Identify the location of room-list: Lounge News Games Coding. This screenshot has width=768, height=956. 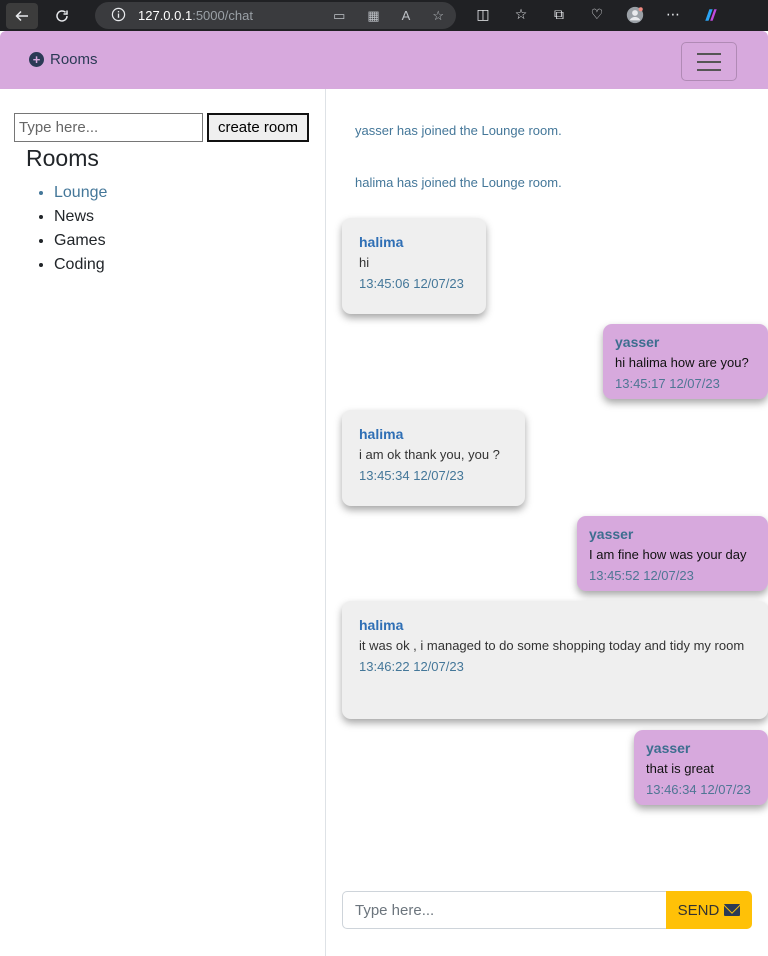
(80, 229).